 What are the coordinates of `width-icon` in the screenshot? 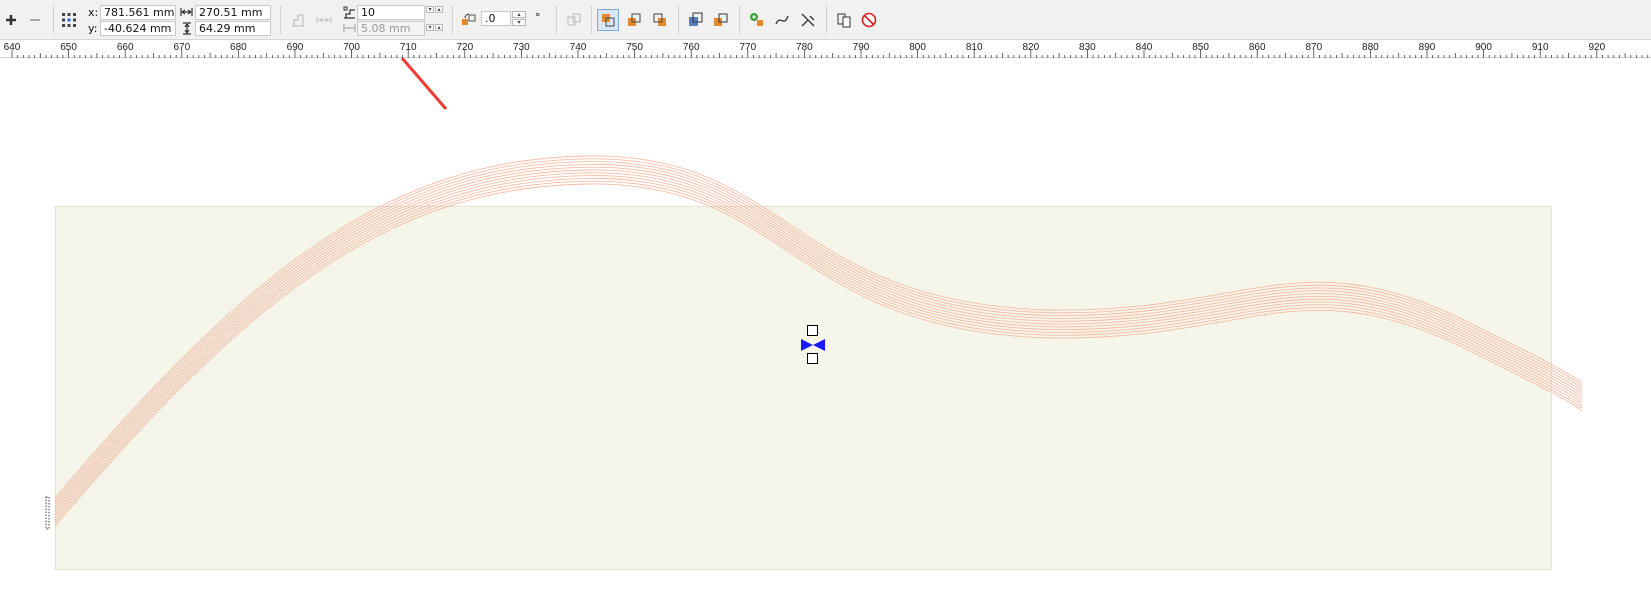 It's located at (186, 12).